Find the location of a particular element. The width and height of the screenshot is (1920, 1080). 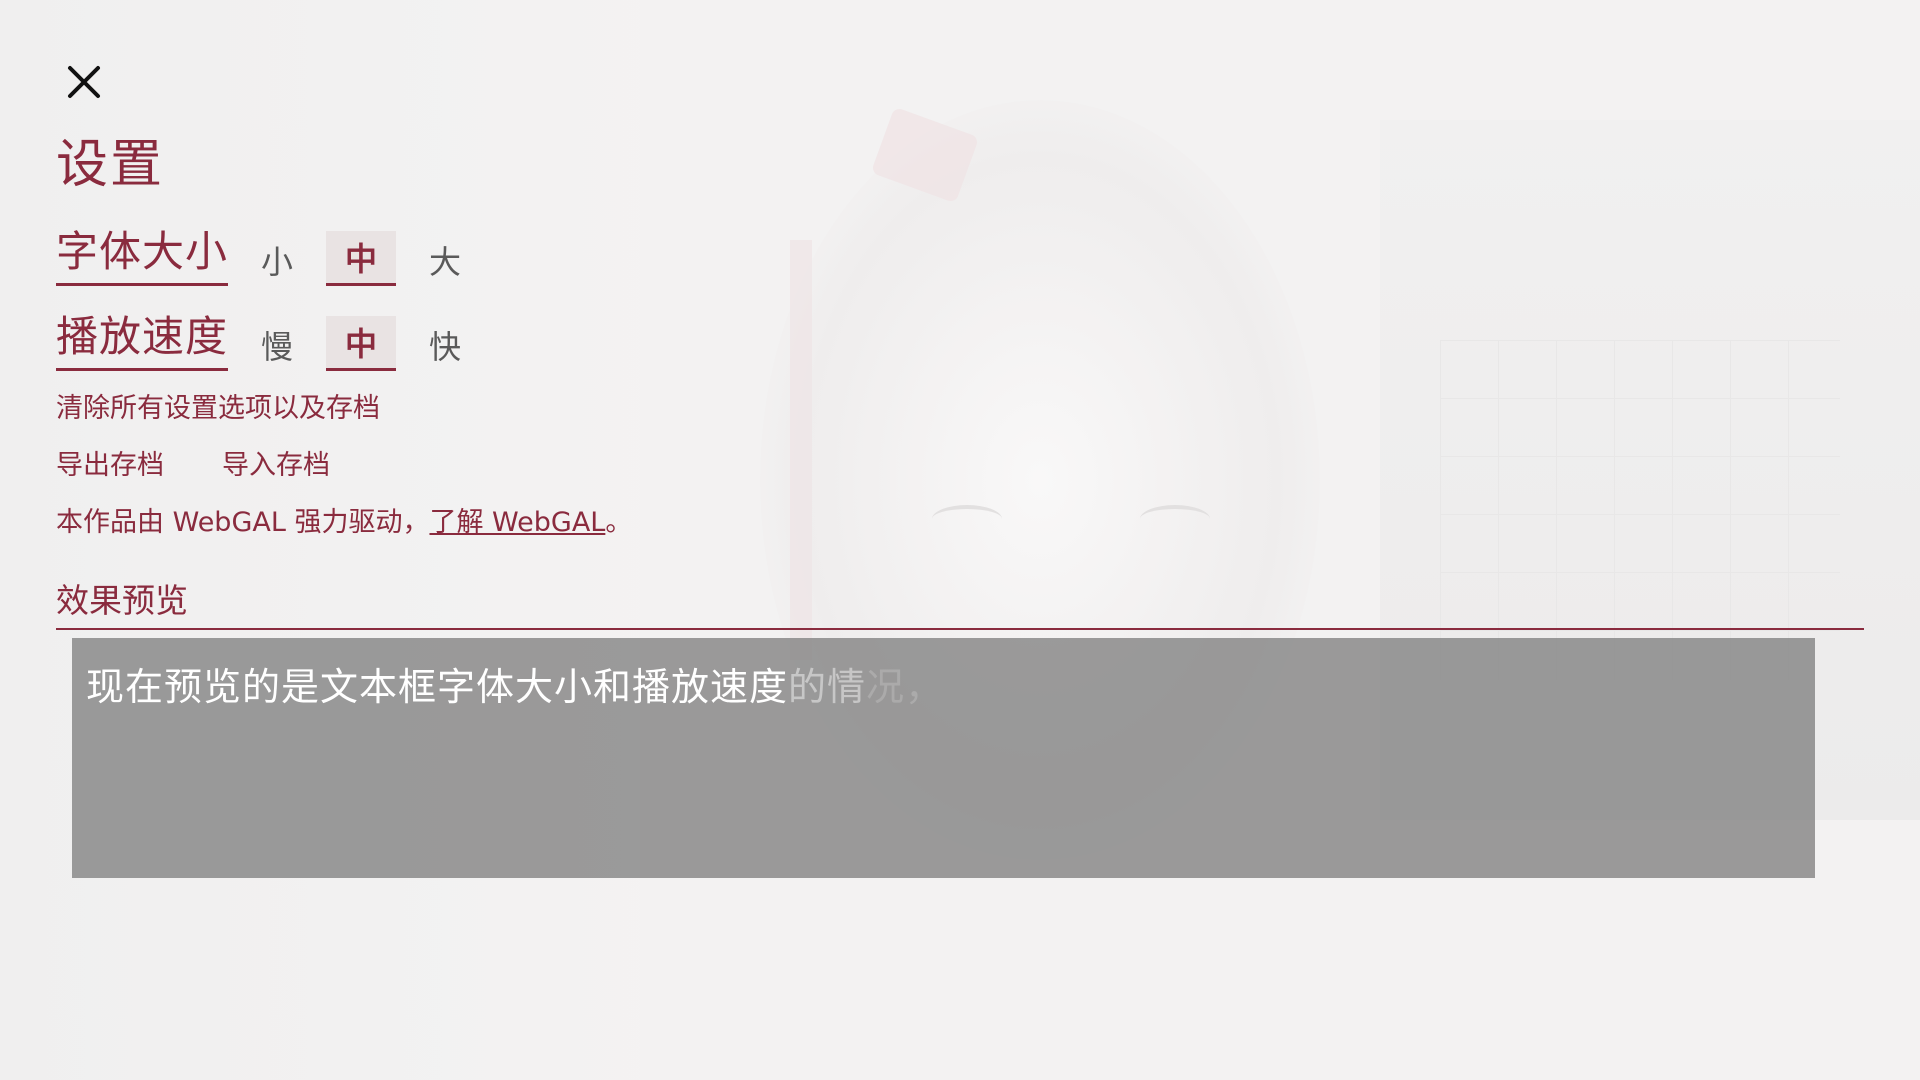

font-size-small-button: 小 is located at coordinates (277, 260).